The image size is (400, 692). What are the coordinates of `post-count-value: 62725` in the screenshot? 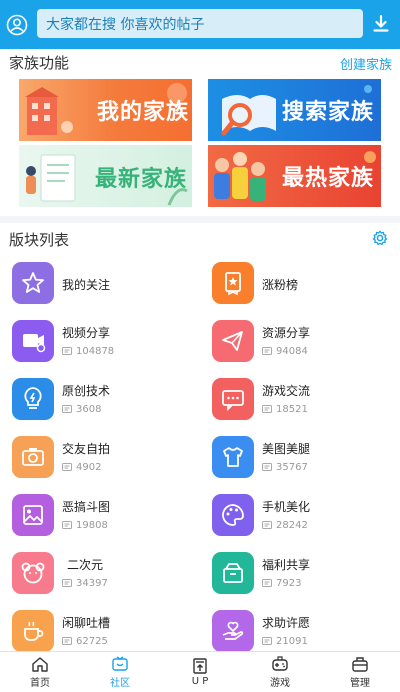 It's located at (92, 641).